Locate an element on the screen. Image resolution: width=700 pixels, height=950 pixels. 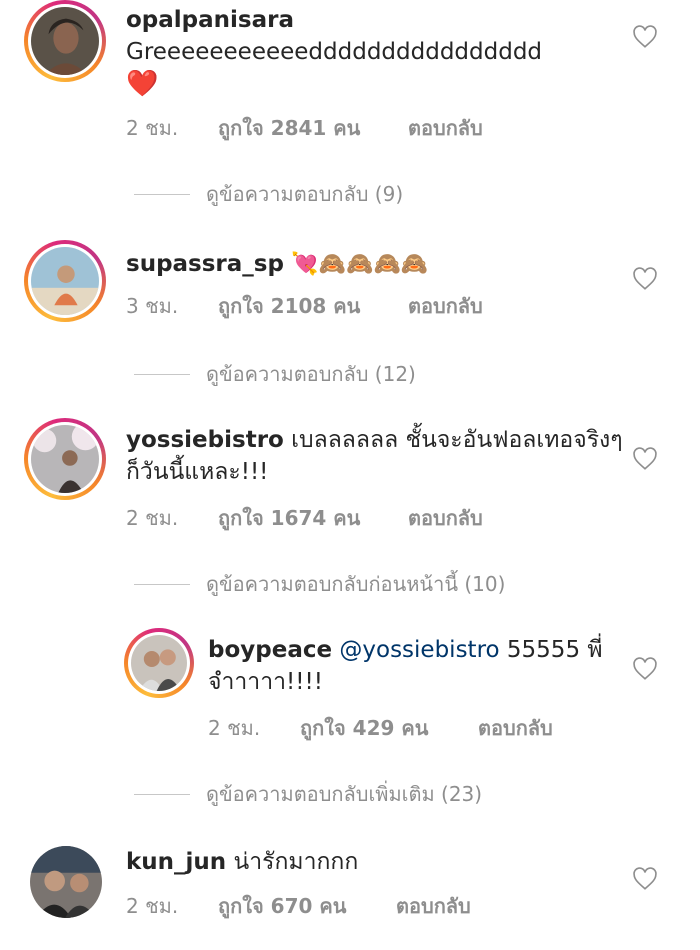
view-replies-label: ดูข้อความตอบกลับก่อนหน้านี้ (10) is located at coordinates (356, 584).